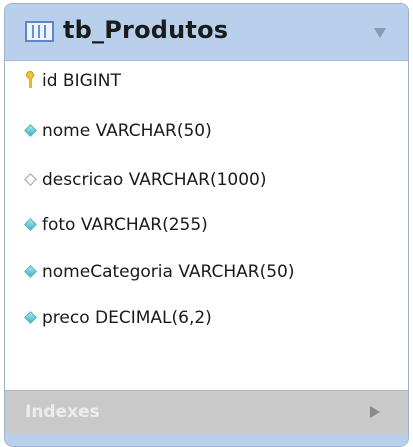  What do you see at coordinates (168, 272) in the screenshot?
I see `column-name: nomeCategoria VARCHAR(50)` at bounding box center [168, 272].